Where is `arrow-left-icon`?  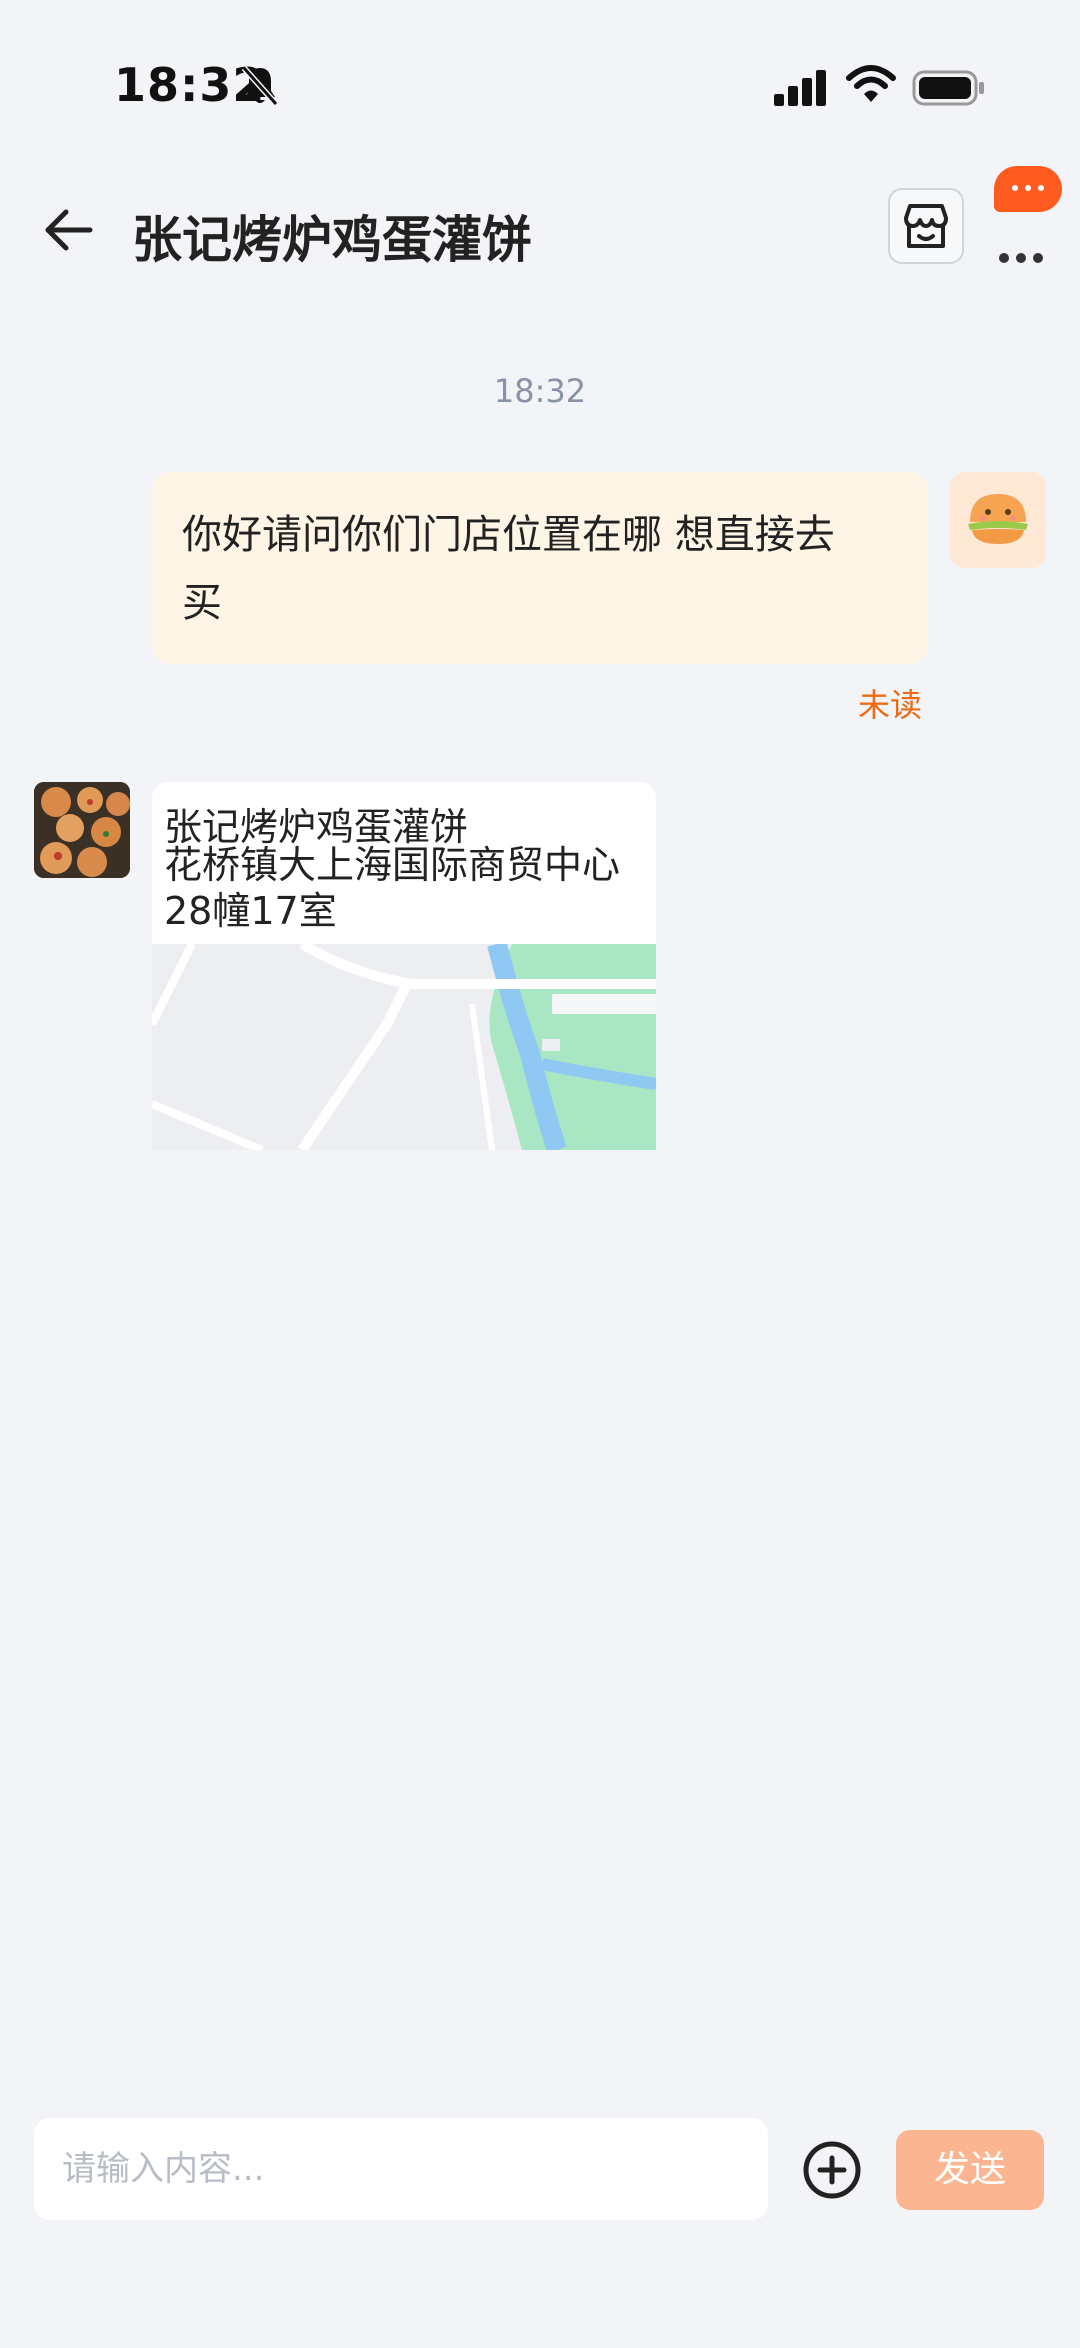 arrow-left-icon is located at coordinates (70, 230).